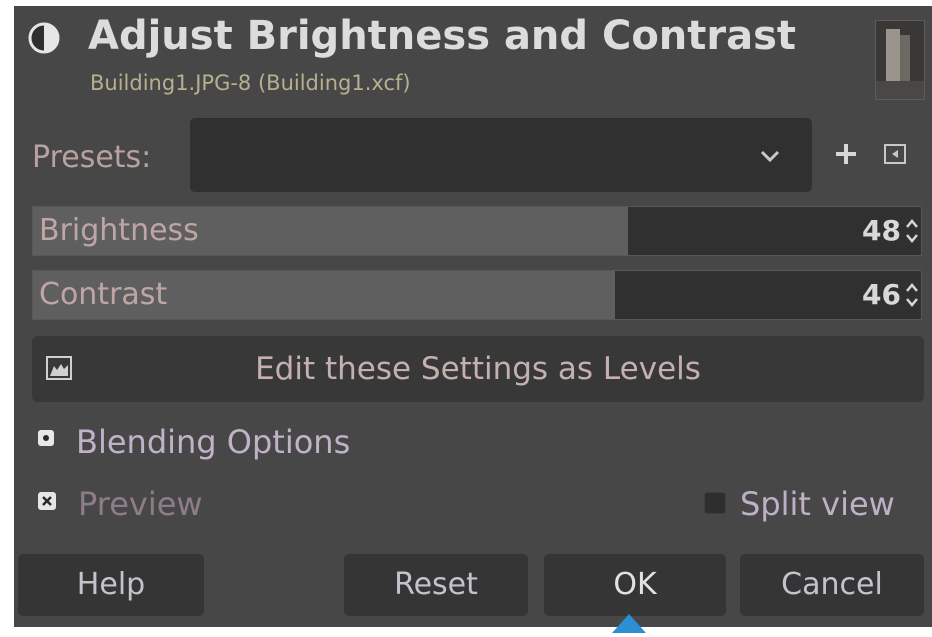 The width and height of the screenshot is (932, 637). I want to click on presets-menu-icon, so click(895, 154).